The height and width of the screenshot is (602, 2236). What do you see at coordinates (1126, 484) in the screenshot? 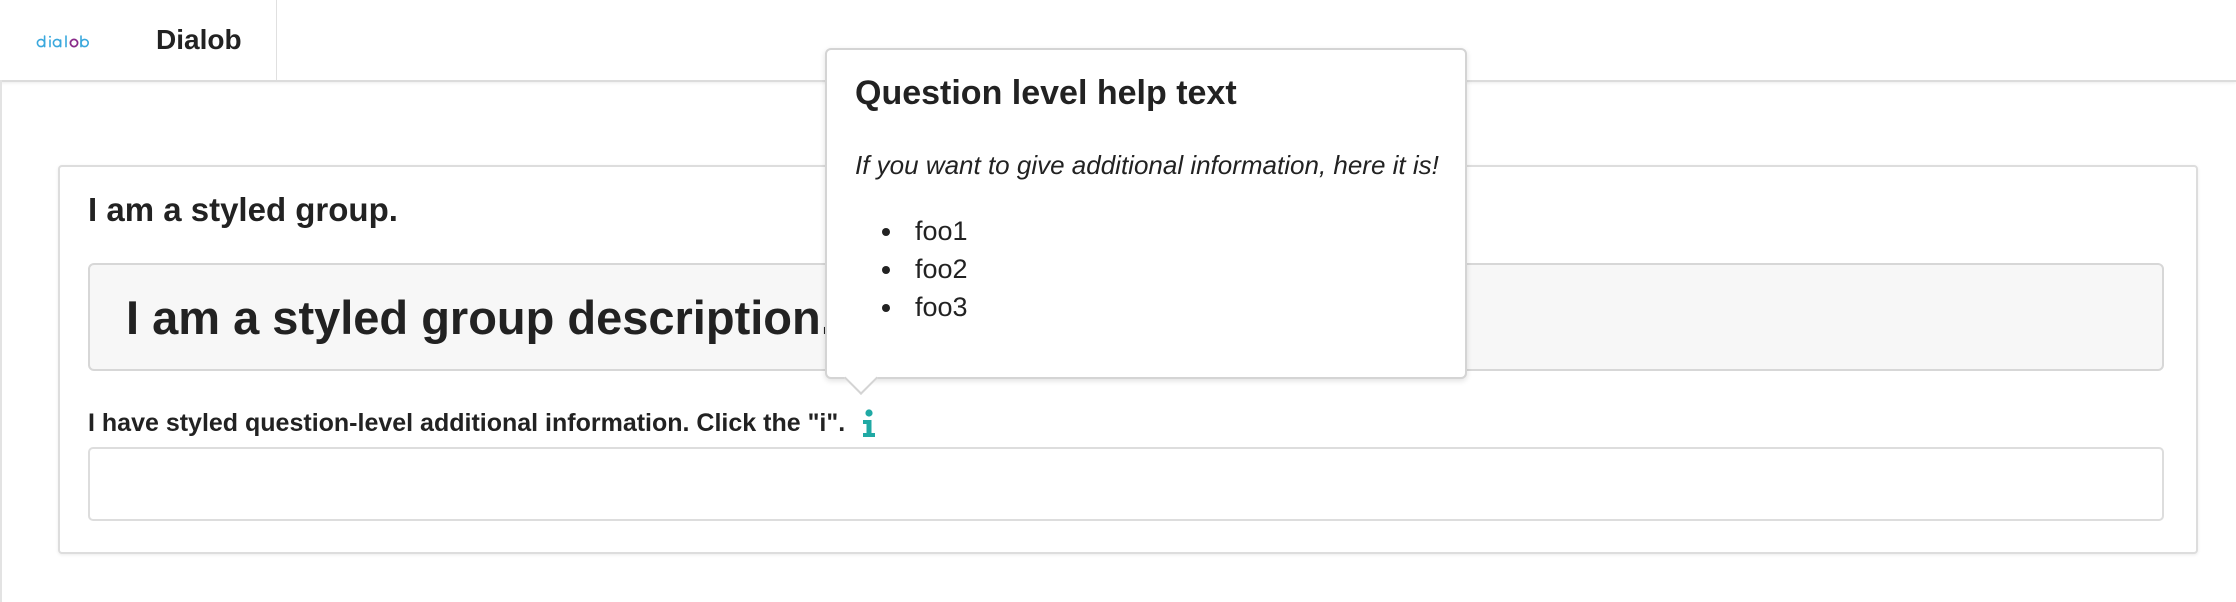
I see `question-input` at bounding box center [1126, 484].